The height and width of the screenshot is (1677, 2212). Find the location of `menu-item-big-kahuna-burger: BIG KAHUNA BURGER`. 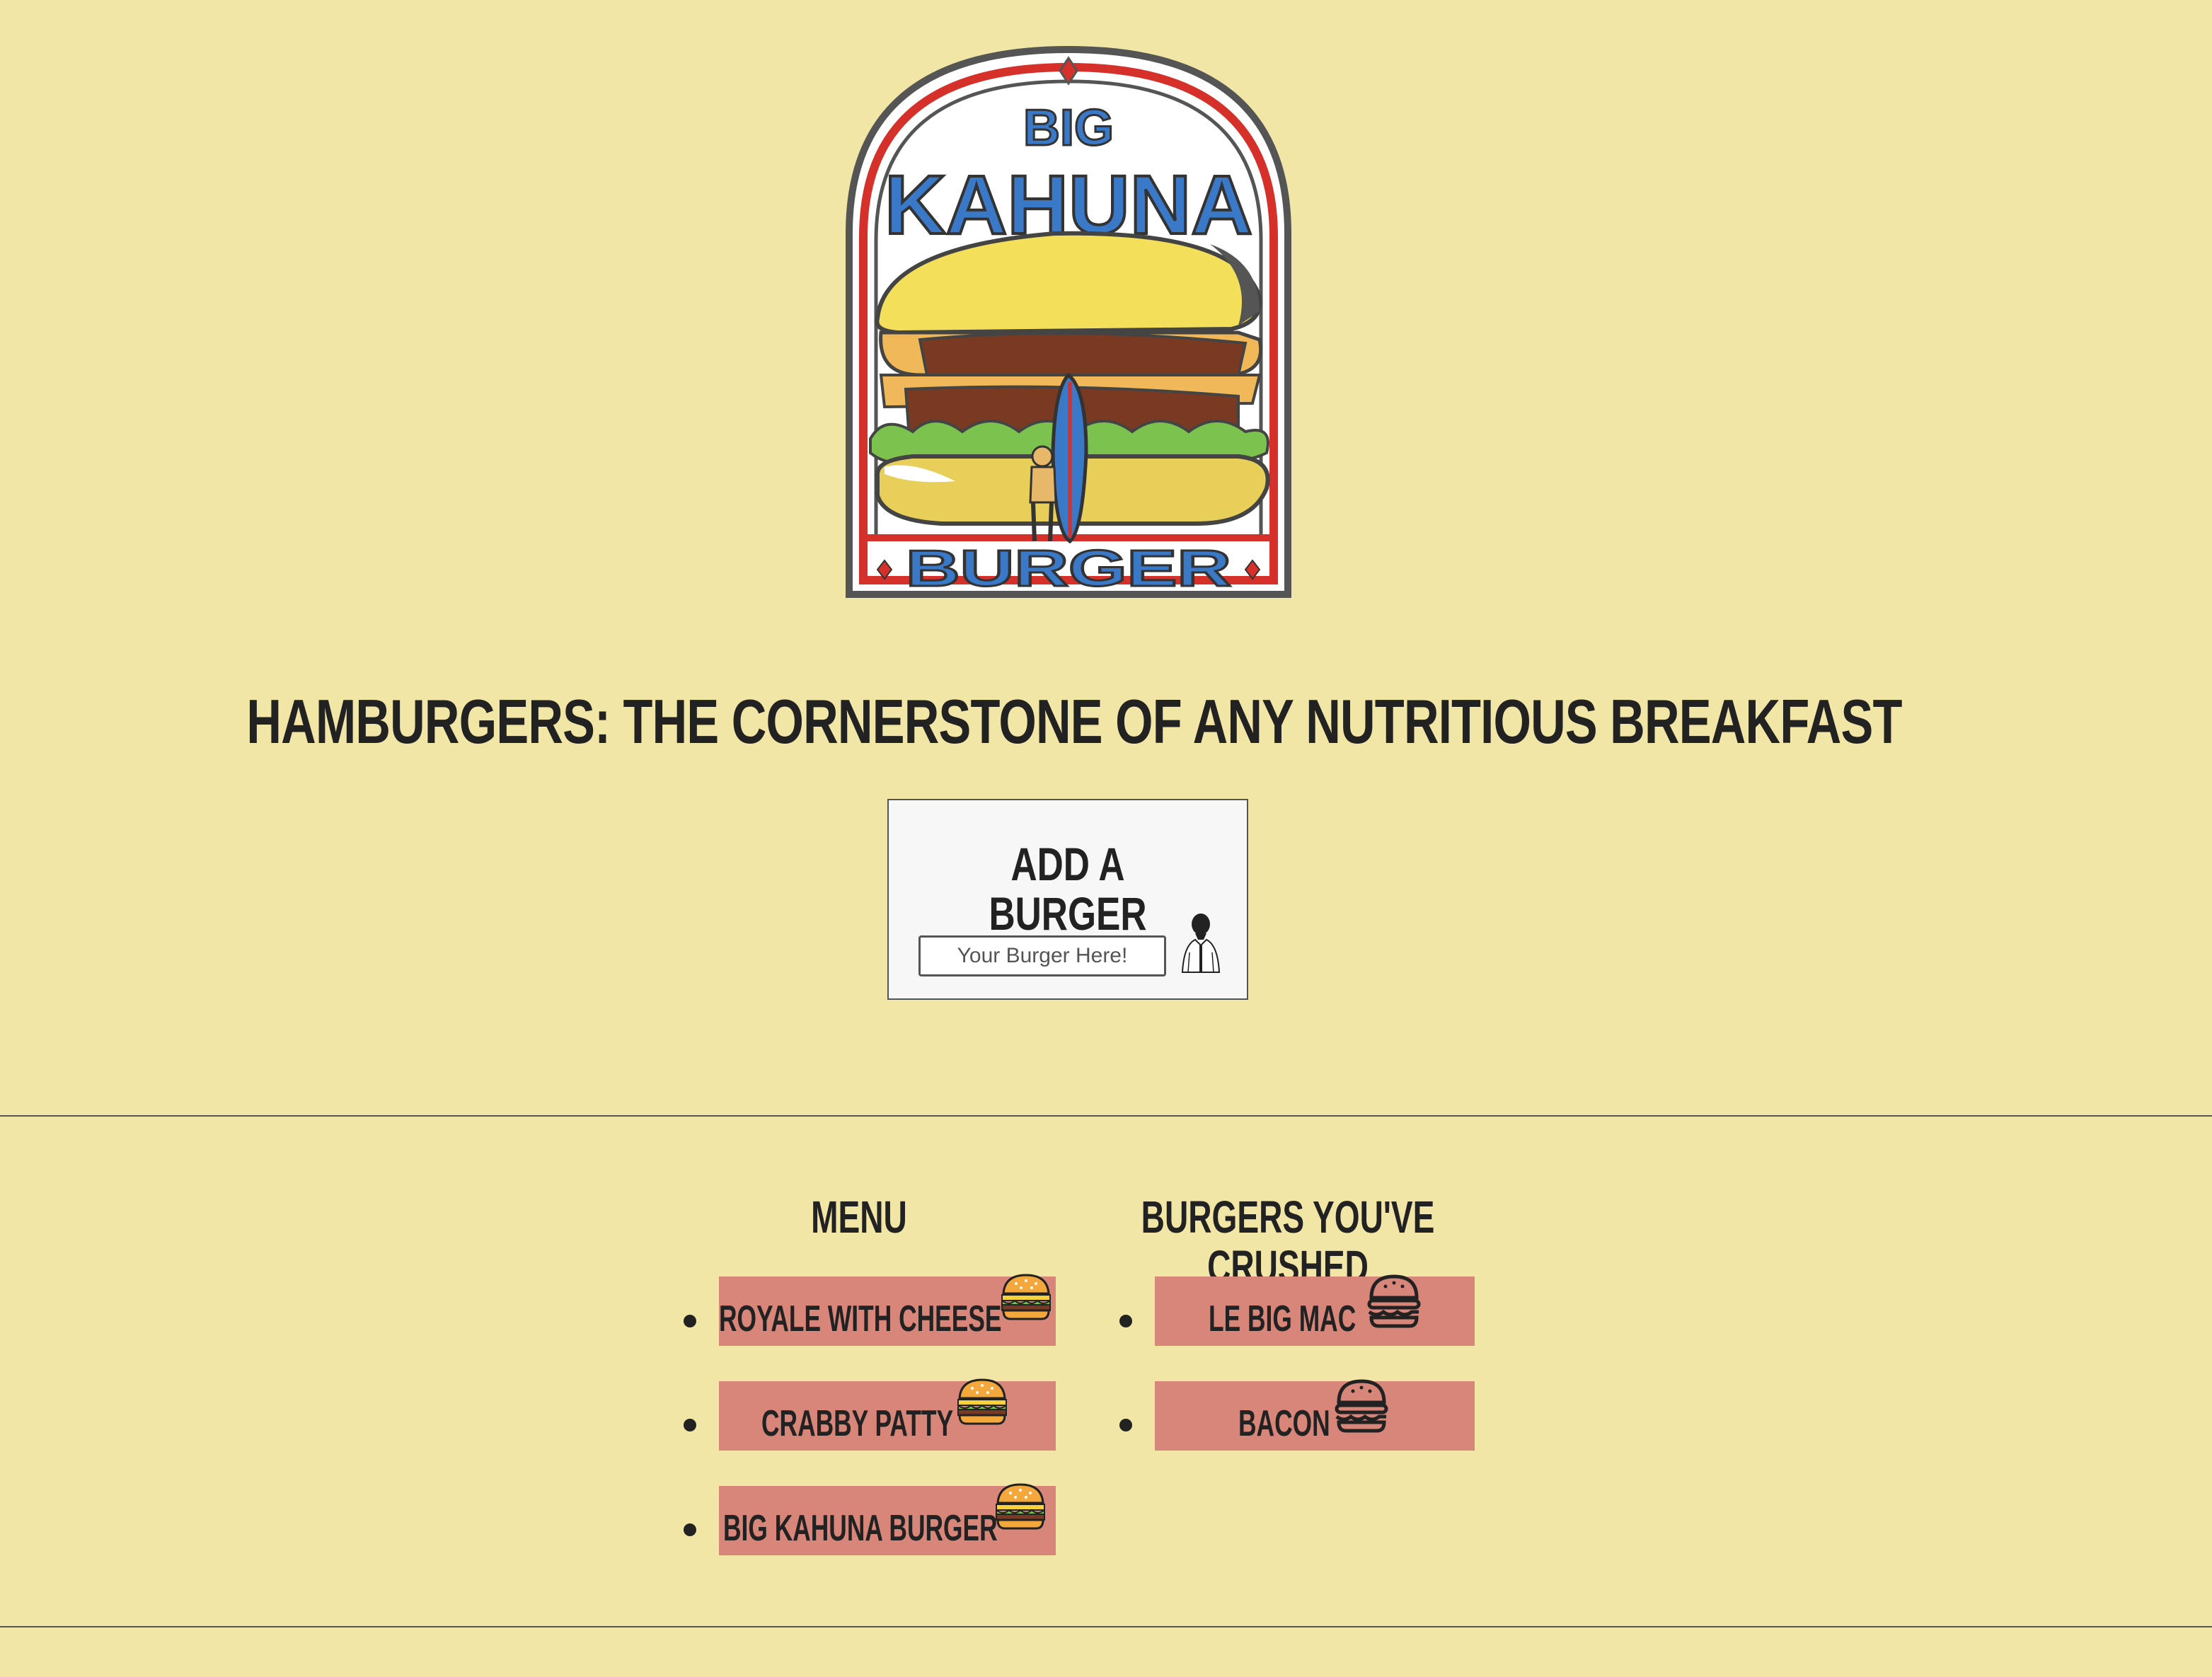

menu-item-big-kahuna-burger: BIG KAHUNA BURGER is located at coordinates (887, 1519).